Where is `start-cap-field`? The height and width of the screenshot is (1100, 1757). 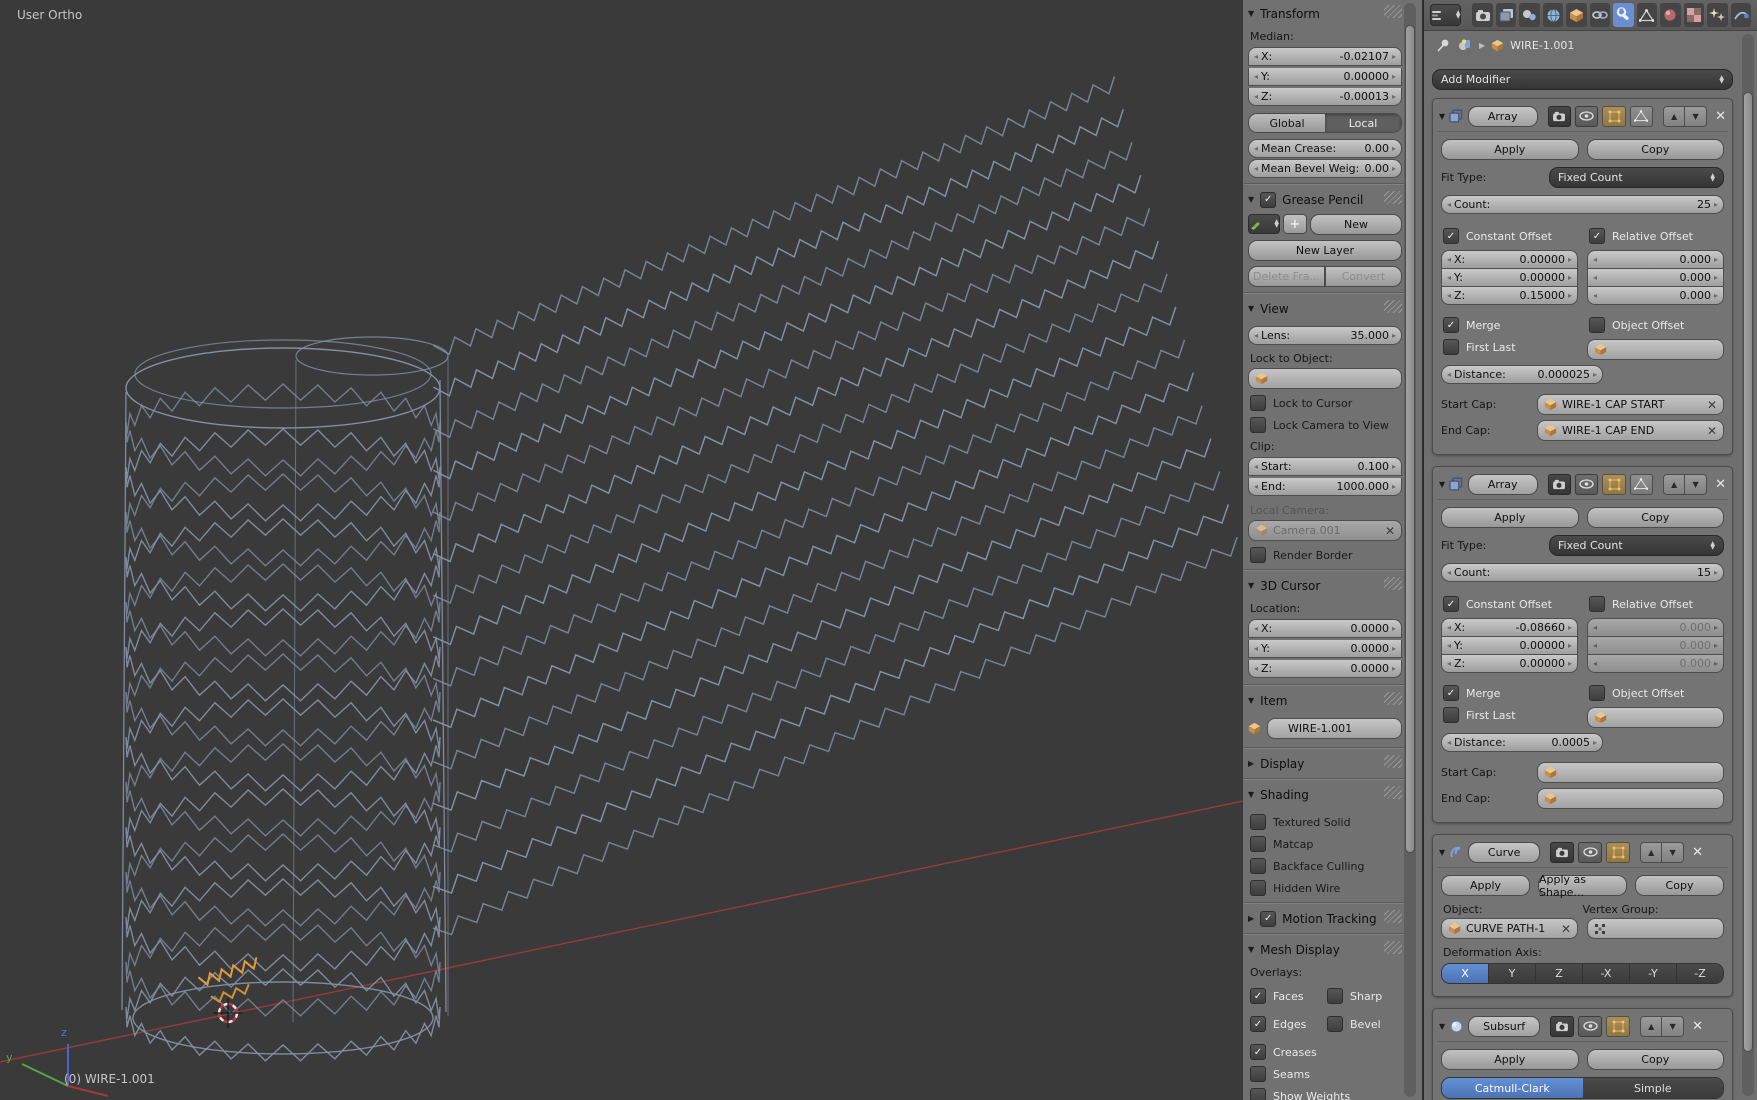 start-cap-field is located at coordinates (1630, 772).